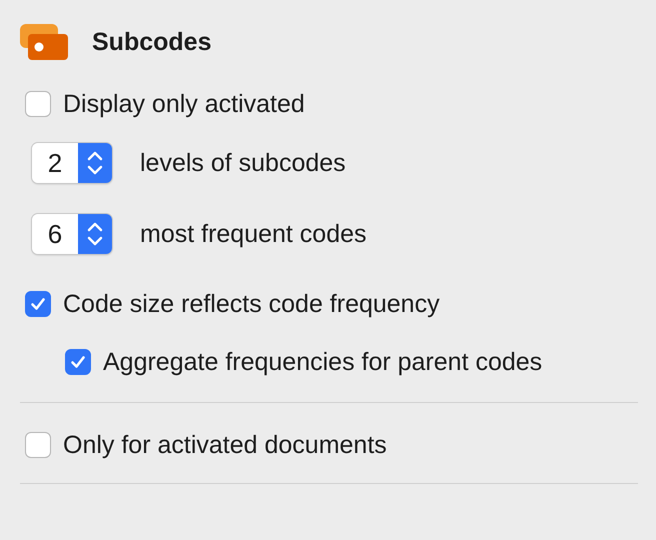  I want to click on stepper-label: most frequent codes, so click(253, 234).